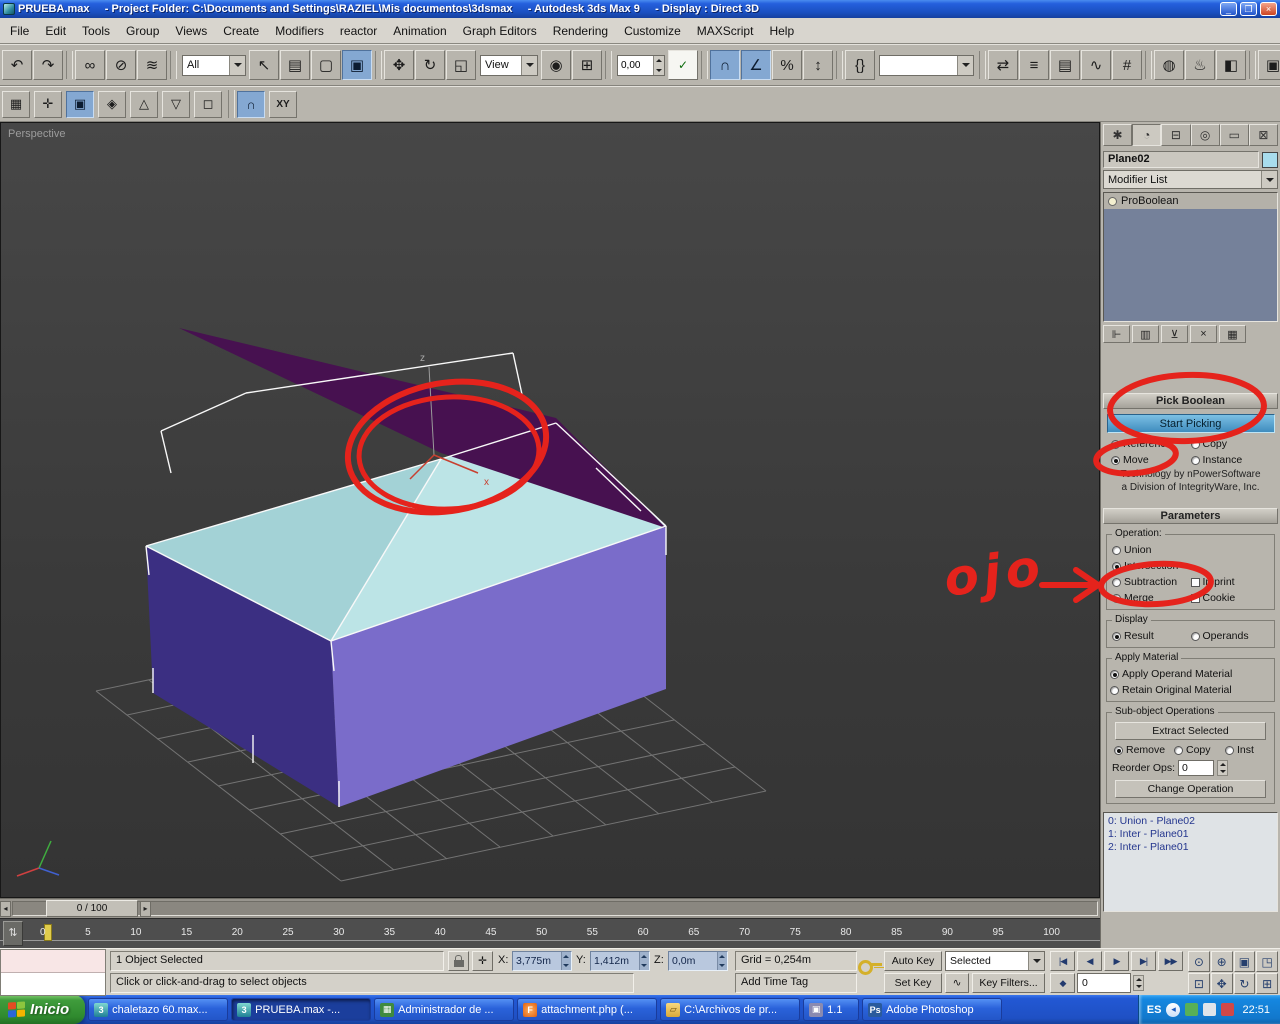 The width and height of the screenshot is (1280, 1024). What do you see at coordinates (1199, 750) in the screenshot?
I see `radio-extract-copy: Copy` at bounding box center [1199, 750].